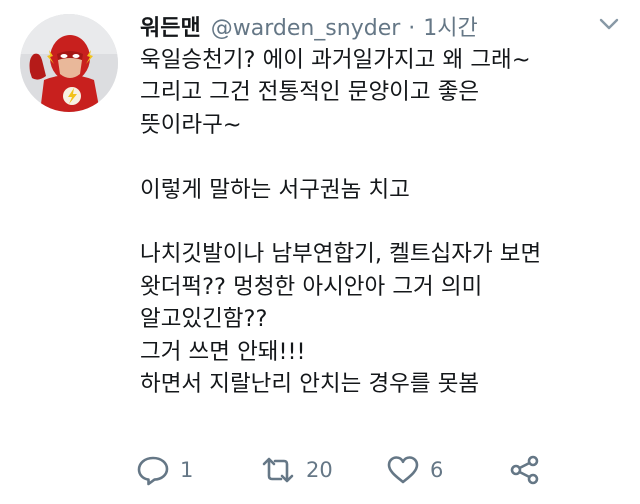  I want to click on display-name: 워든맨, so click(170, 26).